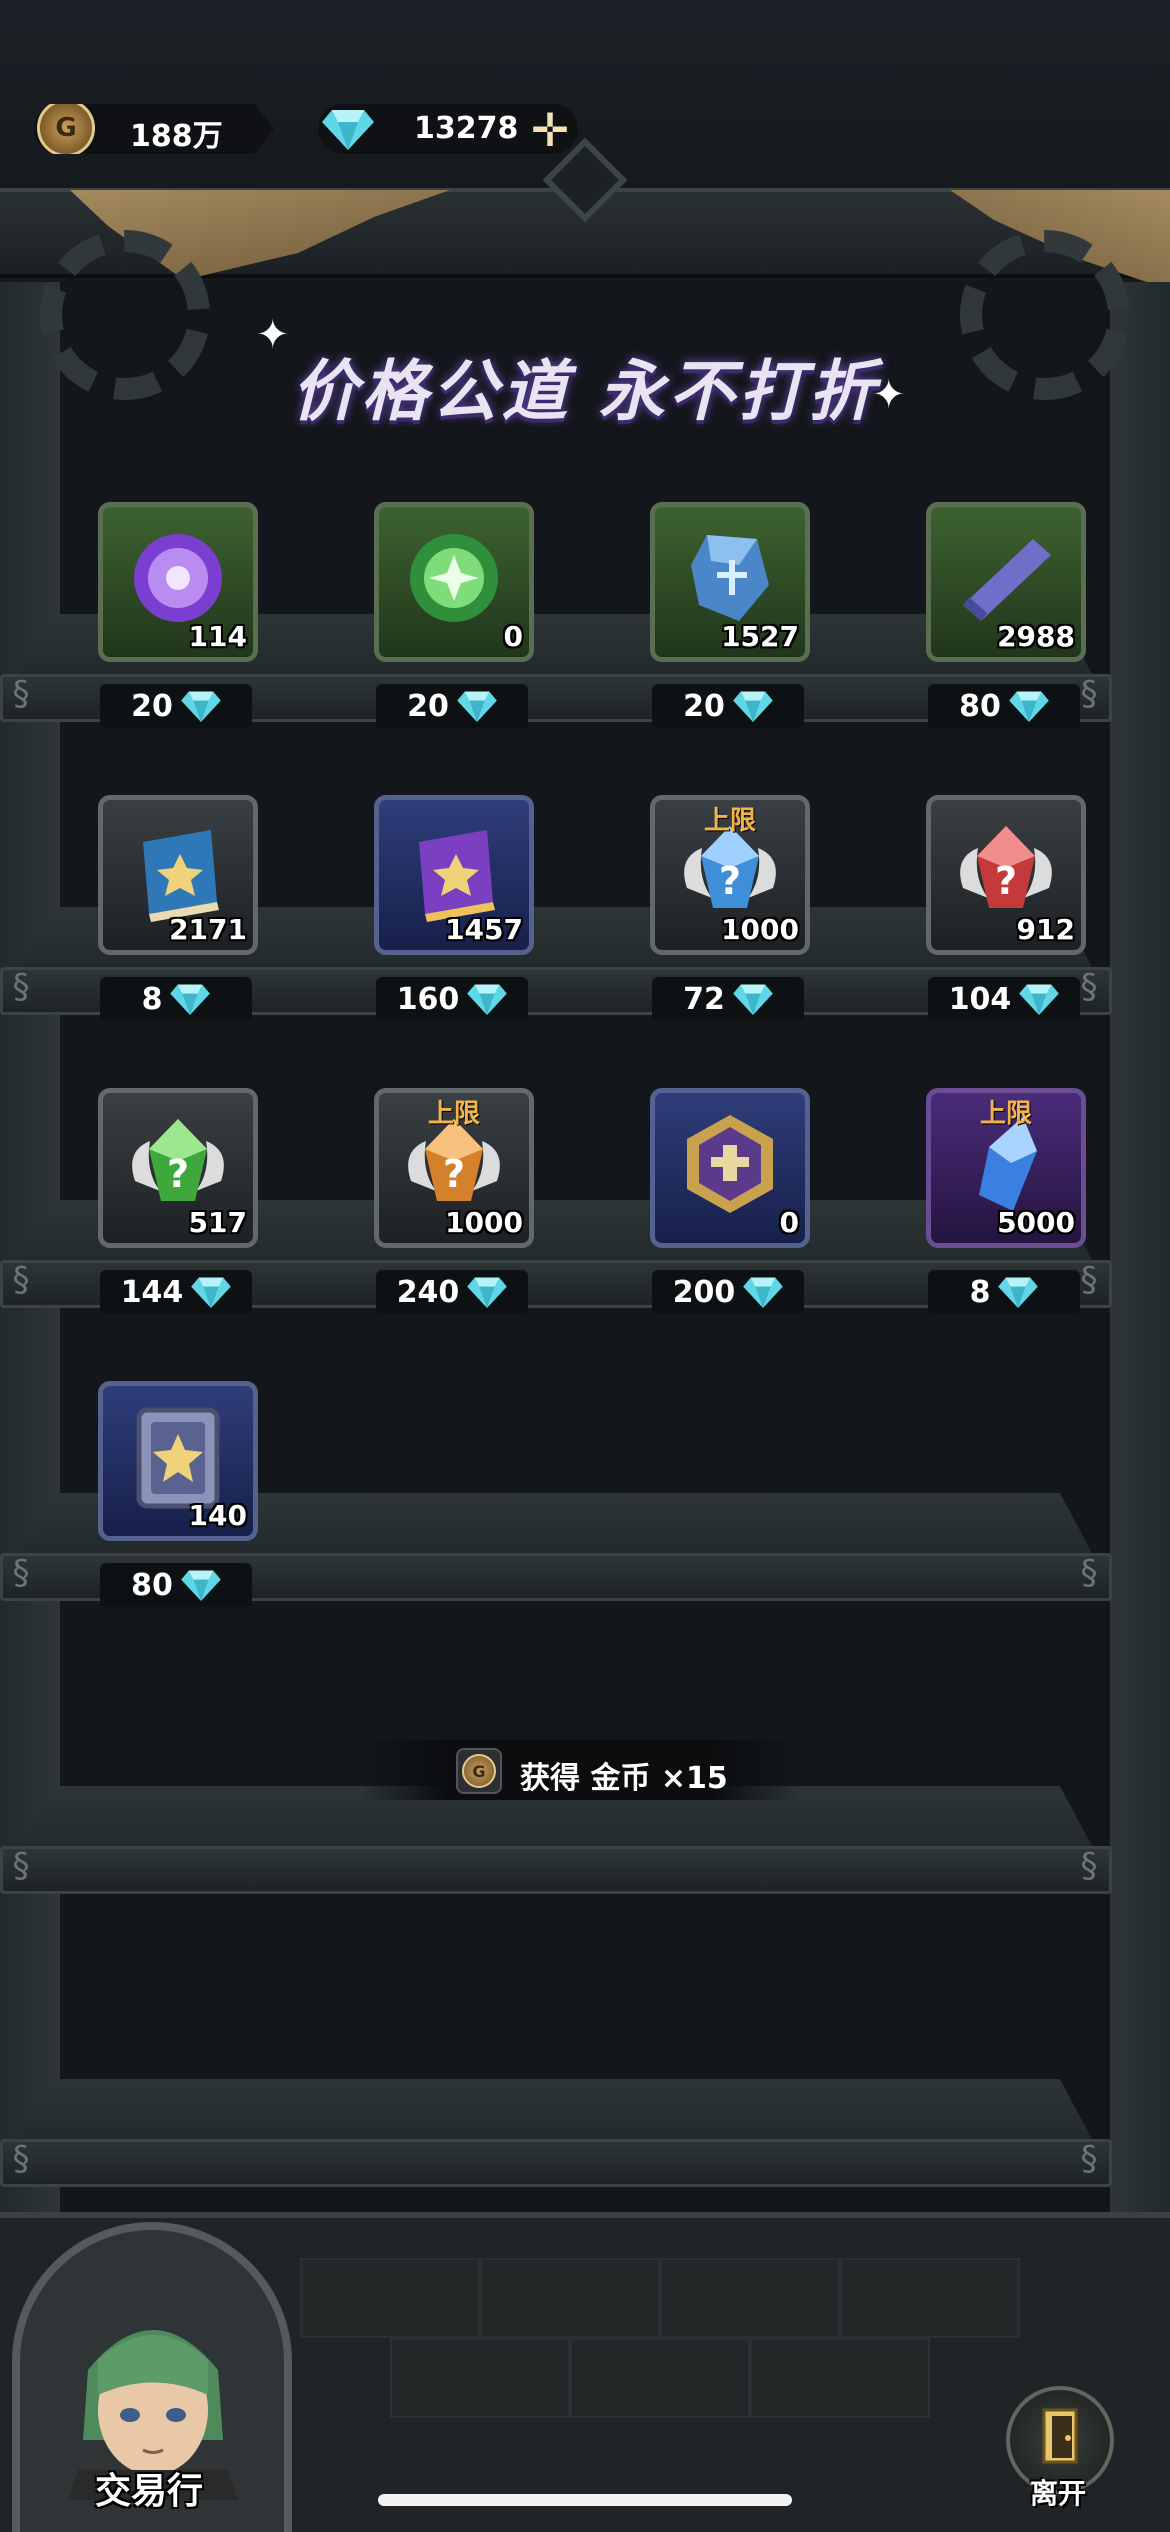 The width and height of the screenshot is (1170, 2532). Describe the element at coordinates (1006, 867) in the screenshot. I see `red-mystery-crystal-icon: ?` at that location.